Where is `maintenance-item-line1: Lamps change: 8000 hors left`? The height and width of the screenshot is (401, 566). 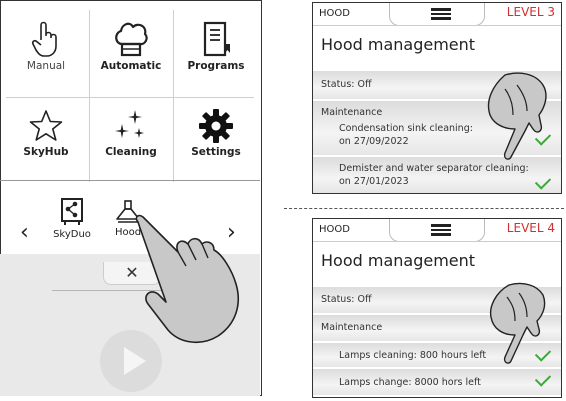 maintenance-item-line1: Lamps change: 8000 hors left is located at coordinates (410, 382).